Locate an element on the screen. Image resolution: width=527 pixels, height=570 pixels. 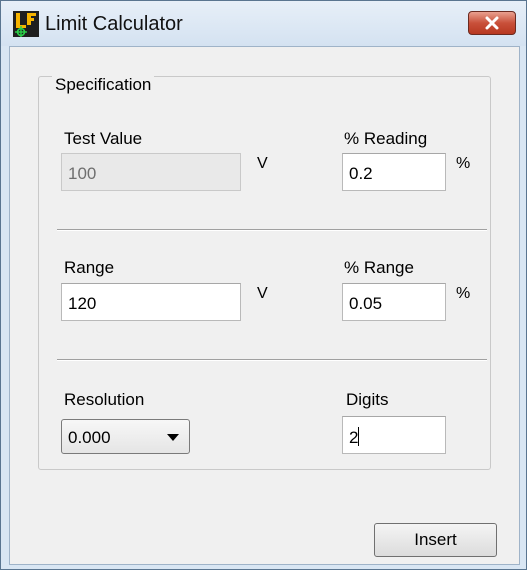
resolution-dropdown: 0.000 is located at coordinates (125, 436).